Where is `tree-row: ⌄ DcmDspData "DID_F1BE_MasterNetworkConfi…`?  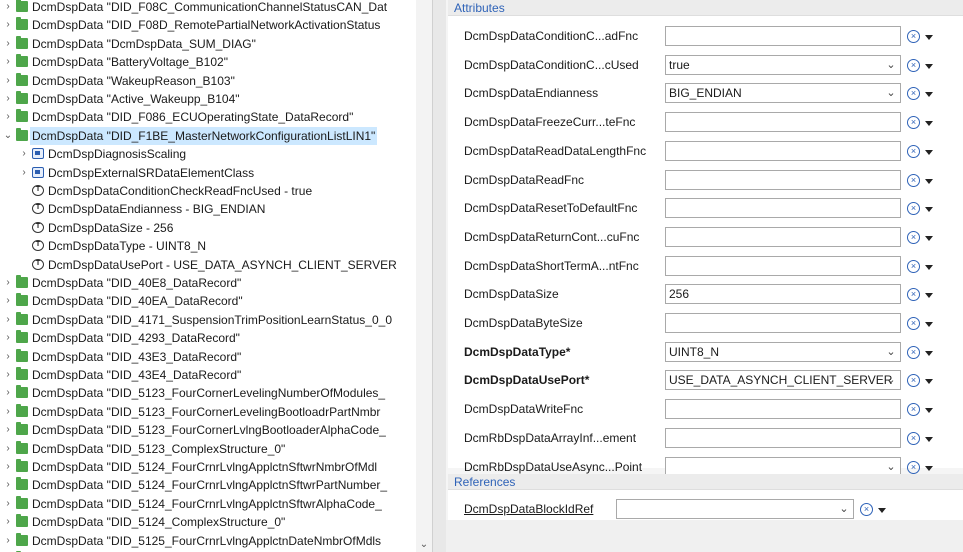
tree-row: ⌄ DcmDspData "DID_F1BE_MasterNetworkConfi… is located at coordinates (208, 135).